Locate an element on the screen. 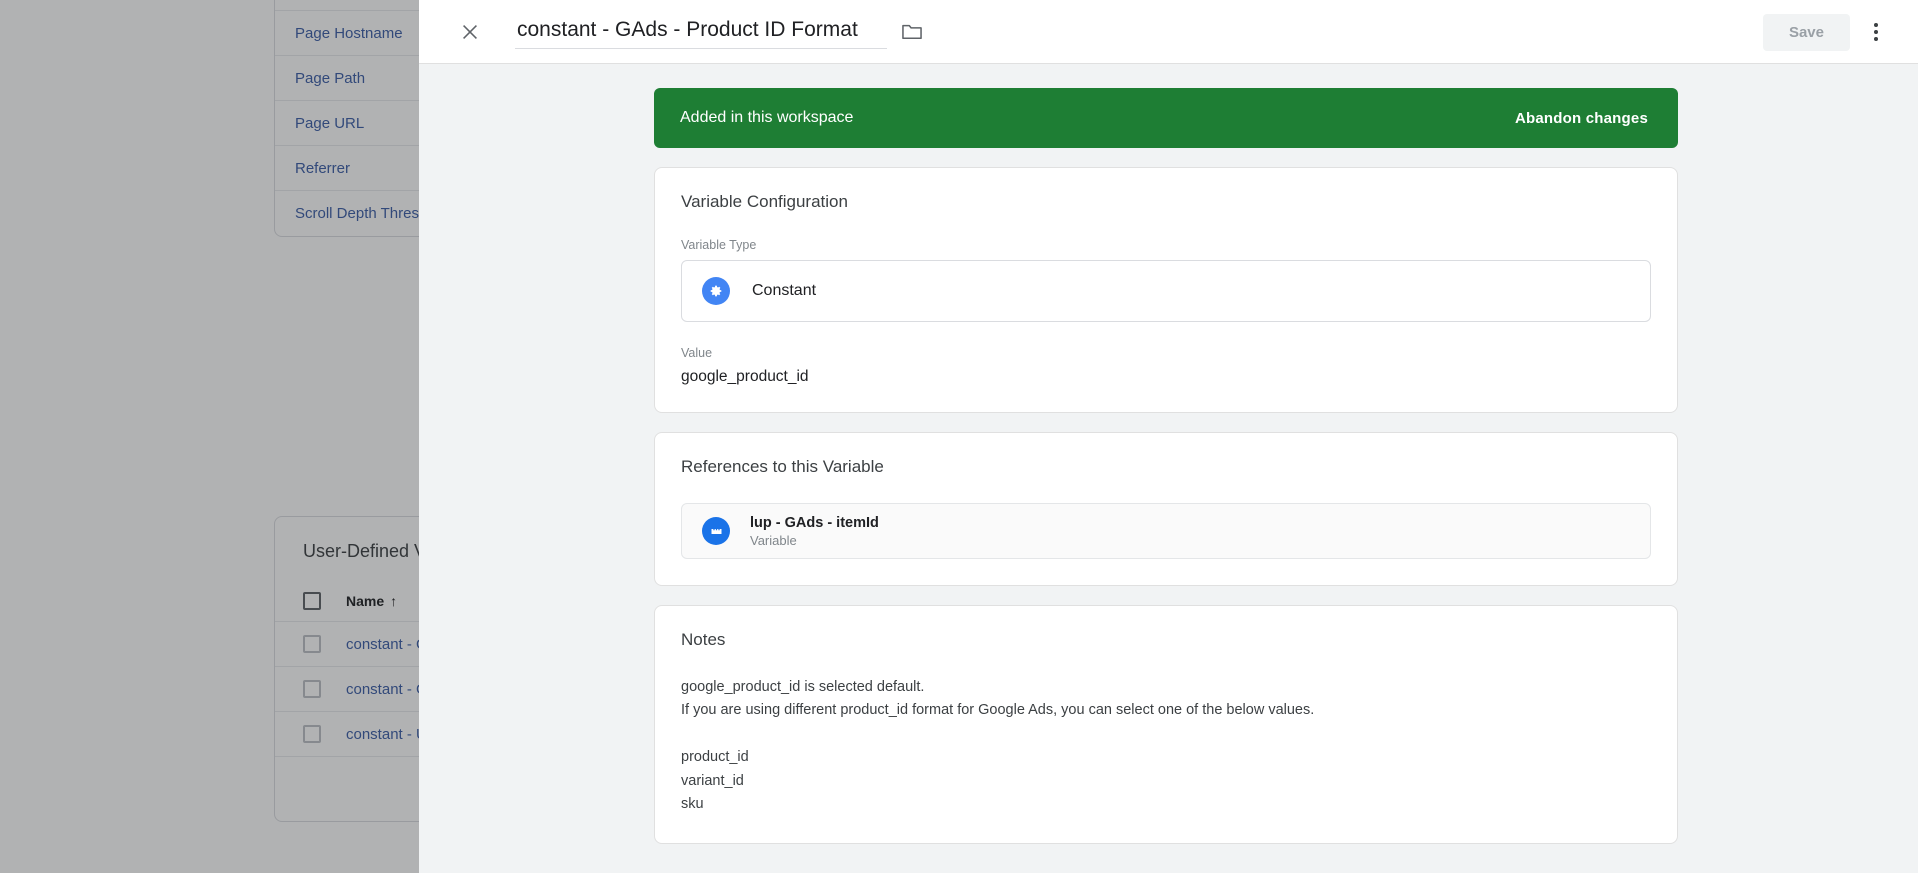 Image resolution: width=1918 pixels, height=873 pixels. variable-name-input is located at coordinates (701, 31).